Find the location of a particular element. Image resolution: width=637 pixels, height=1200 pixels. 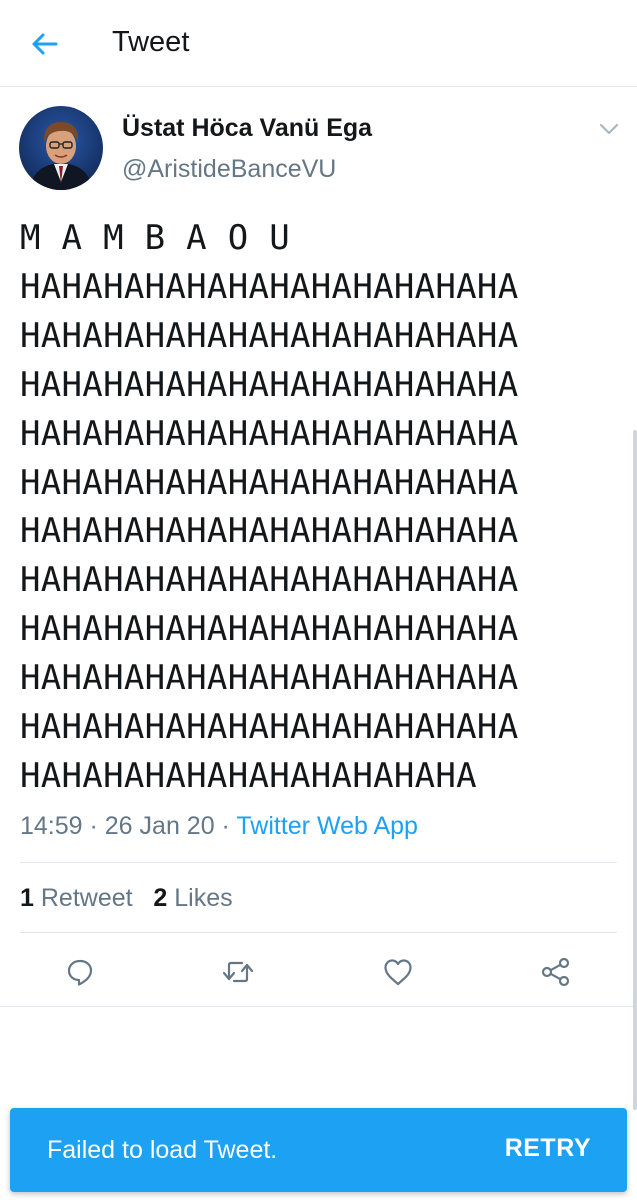

arrow-left-icon is located at coordinates (45, 44).